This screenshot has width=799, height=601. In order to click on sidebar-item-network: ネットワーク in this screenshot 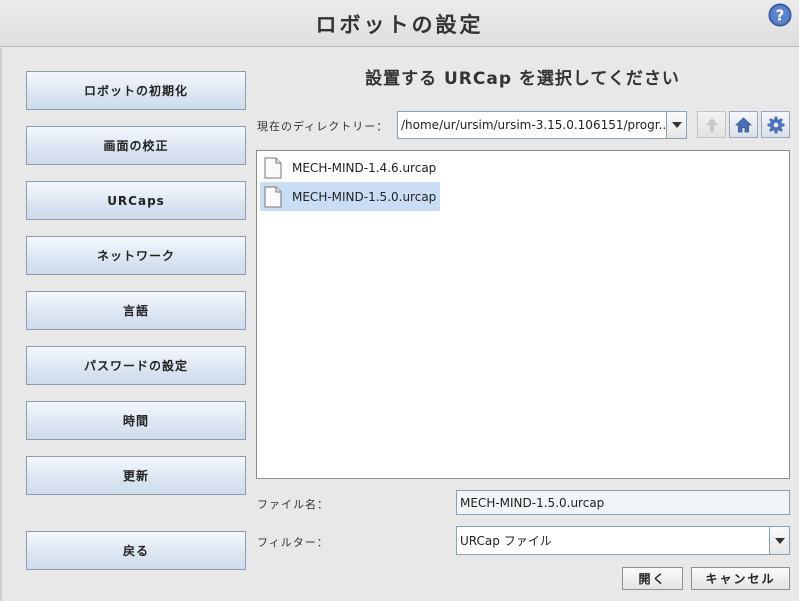, I will do `click(136, 255)`.